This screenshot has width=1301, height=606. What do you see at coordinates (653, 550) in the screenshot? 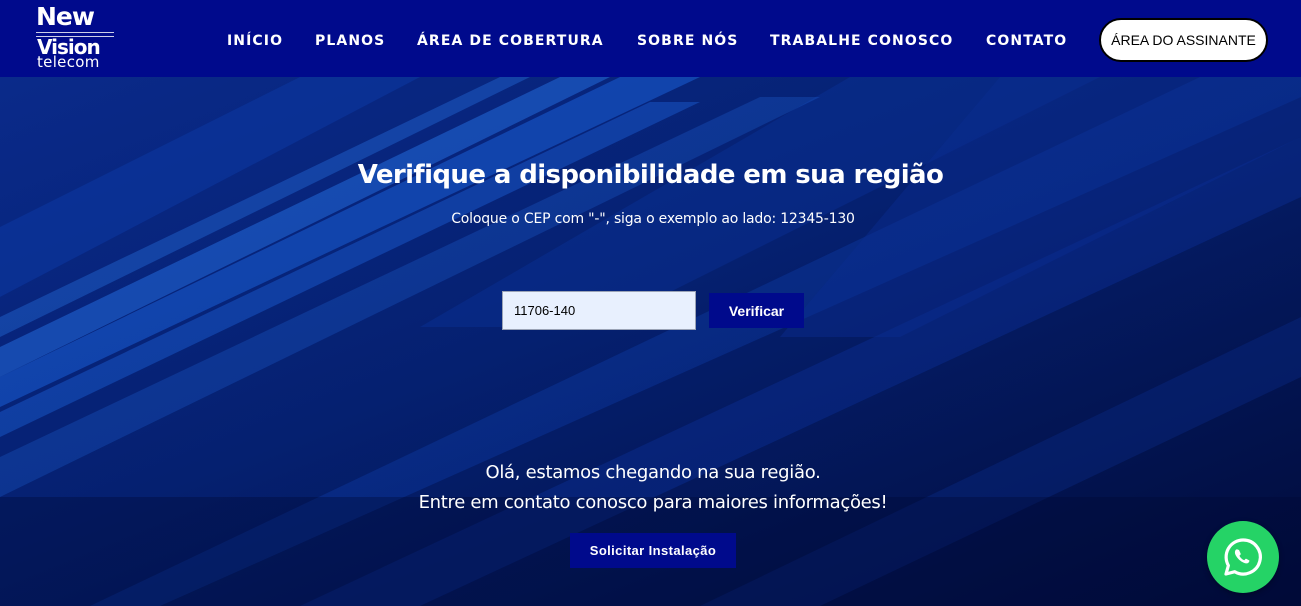
I see `request-installation-button: Solicitar Instalação` at bounding box center [653, 550].